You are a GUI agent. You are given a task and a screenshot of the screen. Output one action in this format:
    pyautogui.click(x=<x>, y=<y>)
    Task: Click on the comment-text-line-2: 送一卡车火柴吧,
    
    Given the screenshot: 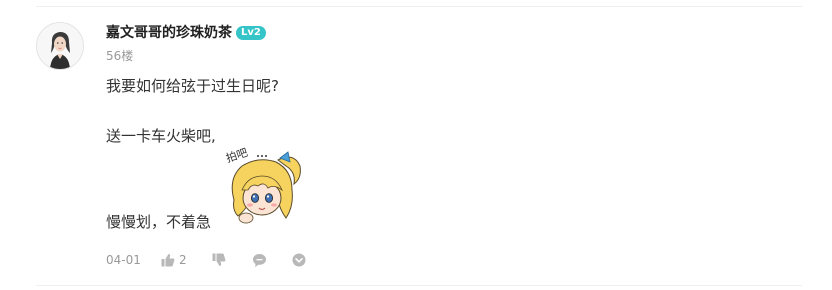 What is the action you would take?
    pyautogui.click(x=161, y=136)
    